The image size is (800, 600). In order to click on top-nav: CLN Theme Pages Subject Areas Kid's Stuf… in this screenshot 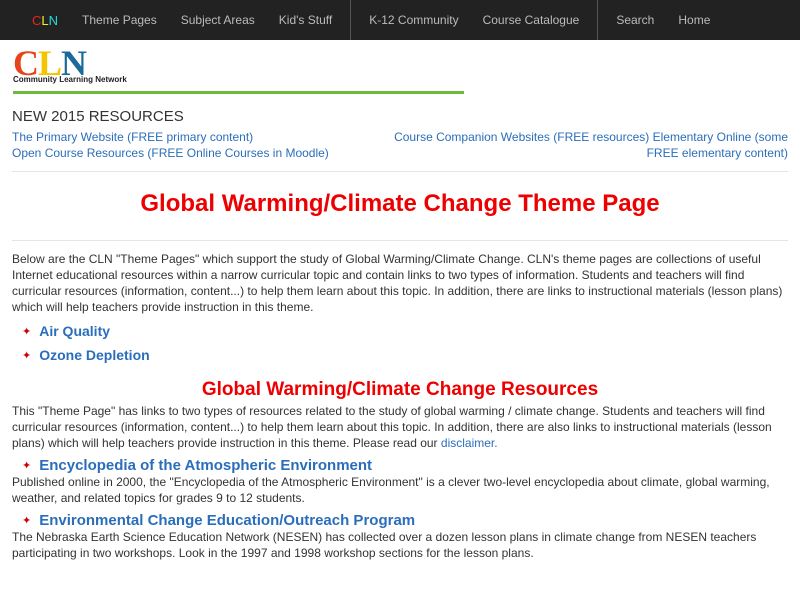, I will do `click(400, 20)`.